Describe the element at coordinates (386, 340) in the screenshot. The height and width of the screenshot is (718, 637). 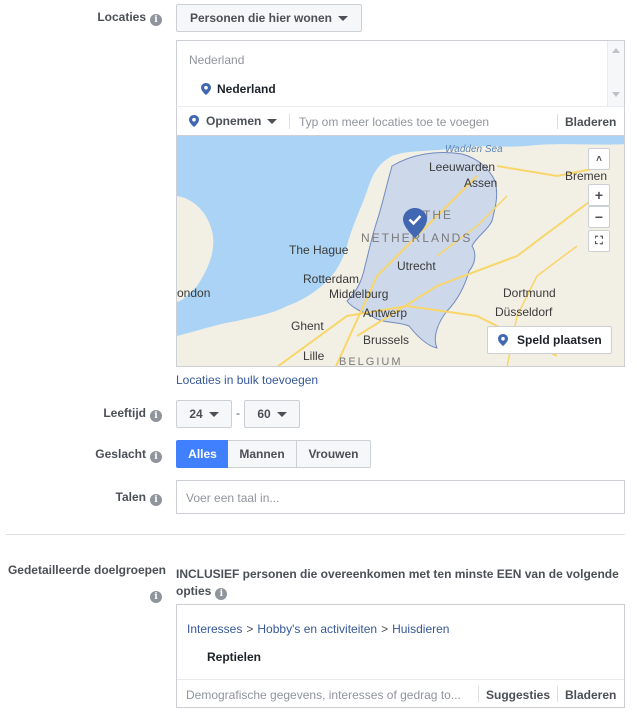
I see `map-label: Brussels` at that location.